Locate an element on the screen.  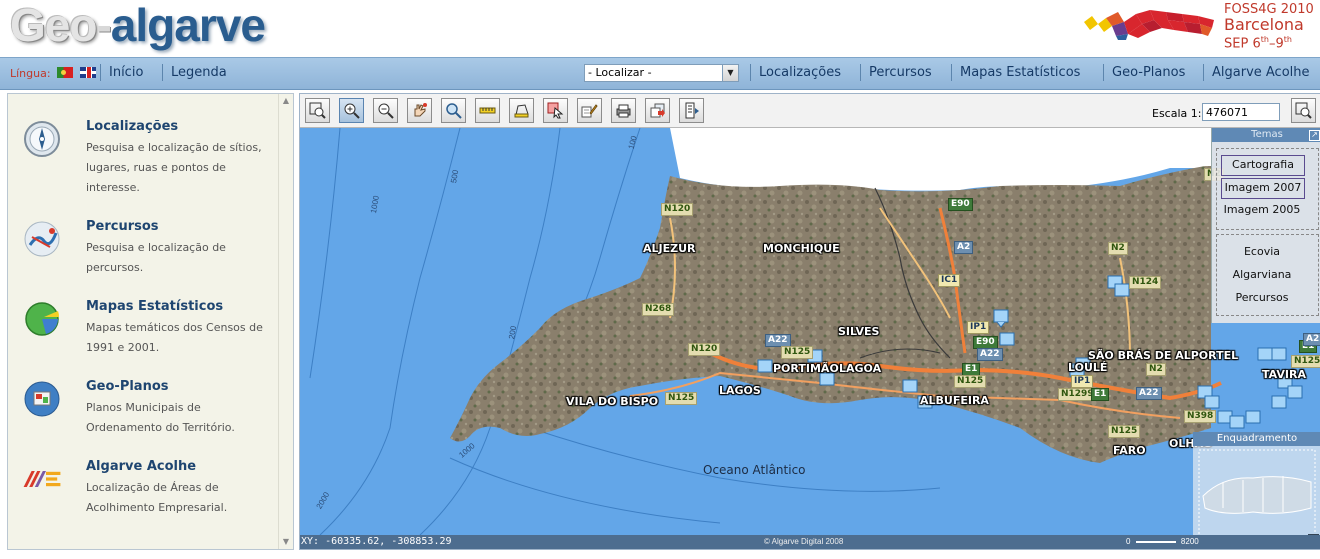
apply-scale-button is located at coordinates (1303, 110).